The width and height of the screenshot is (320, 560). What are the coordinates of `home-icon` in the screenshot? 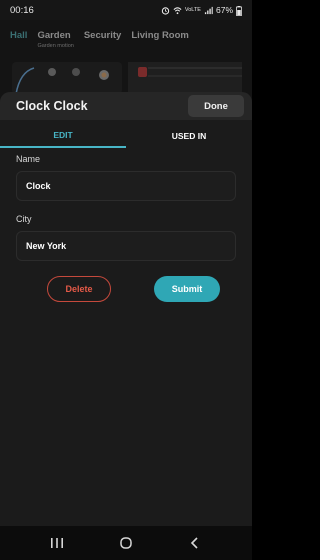 It's located at (126, 543).